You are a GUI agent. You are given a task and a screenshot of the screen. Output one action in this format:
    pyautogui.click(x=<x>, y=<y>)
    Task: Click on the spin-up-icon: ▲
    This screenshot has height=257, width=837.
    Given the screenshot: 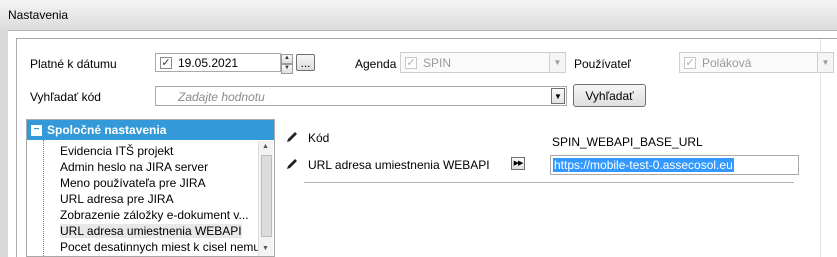 What is the action you would take?
    pyautogui.click(x=287, y=59)
    